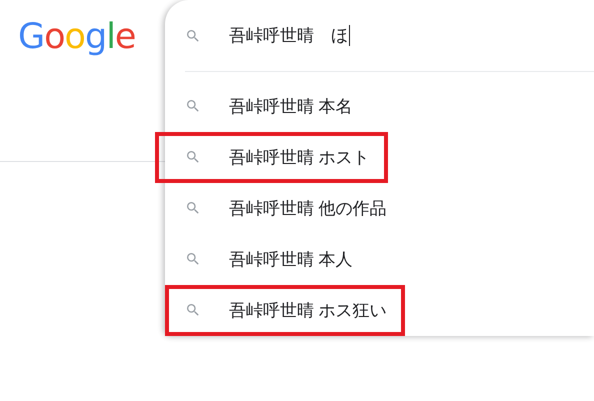  Describe the element at coordinates (286, 310) in the screenshot. I see `suggestion-item: 吾峠呼世晴 ホス狂い` at that location.